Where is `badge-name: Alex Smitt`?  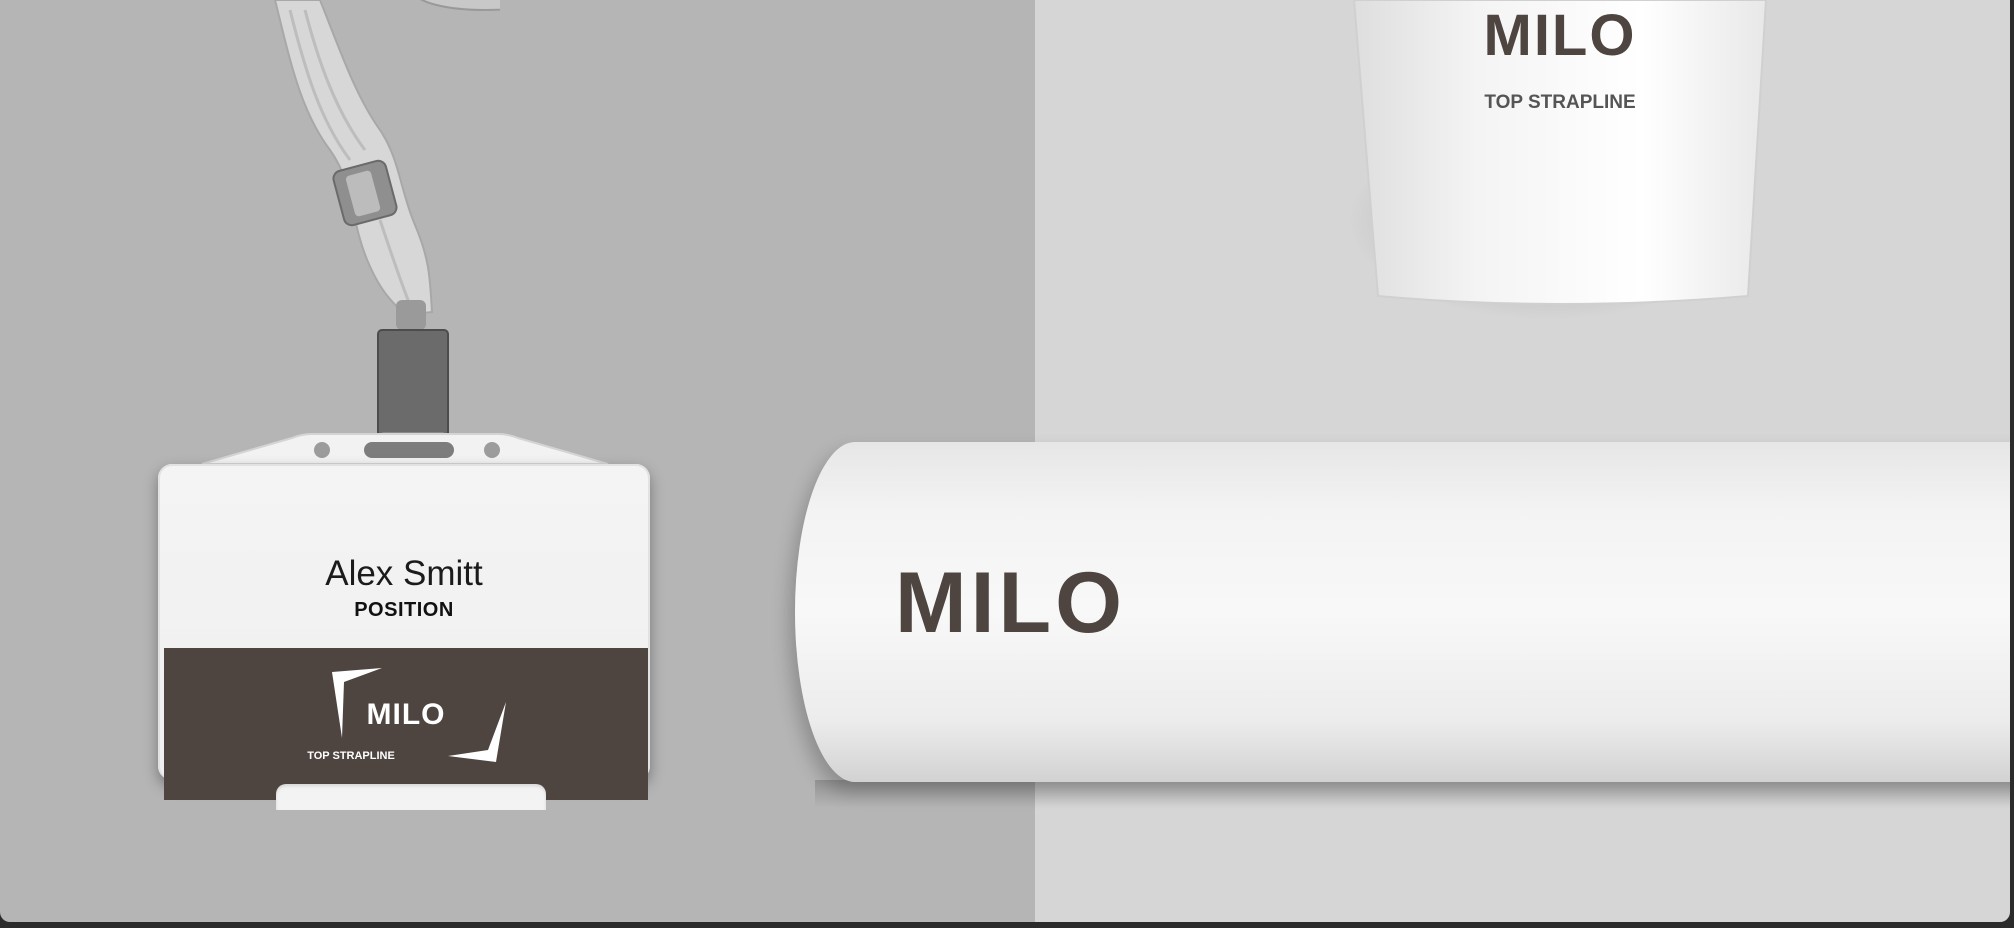 badge-name: Alex Smitt is located at coordinates (404, 573).